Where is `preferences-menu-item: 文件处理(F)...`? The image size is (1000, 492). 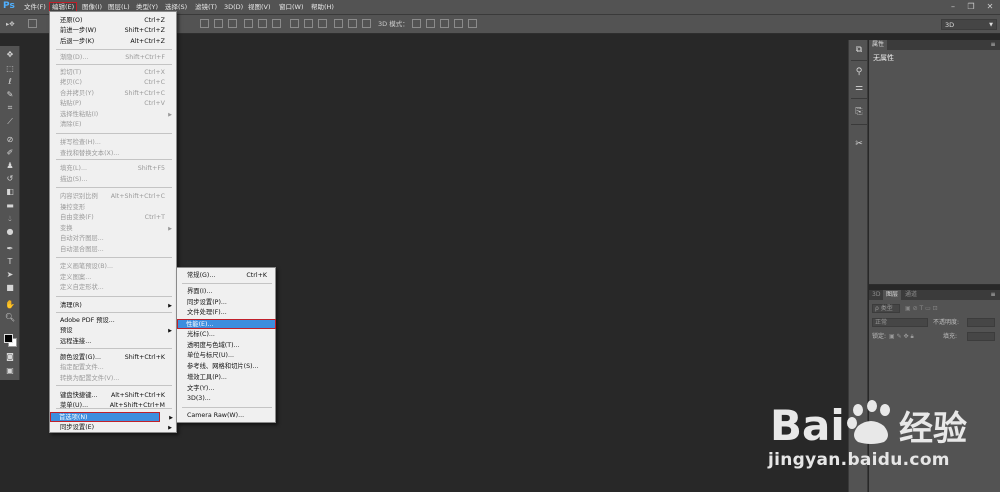
preferences-menu-item: 文件处理(F)... is located at coordinates (226, 313).